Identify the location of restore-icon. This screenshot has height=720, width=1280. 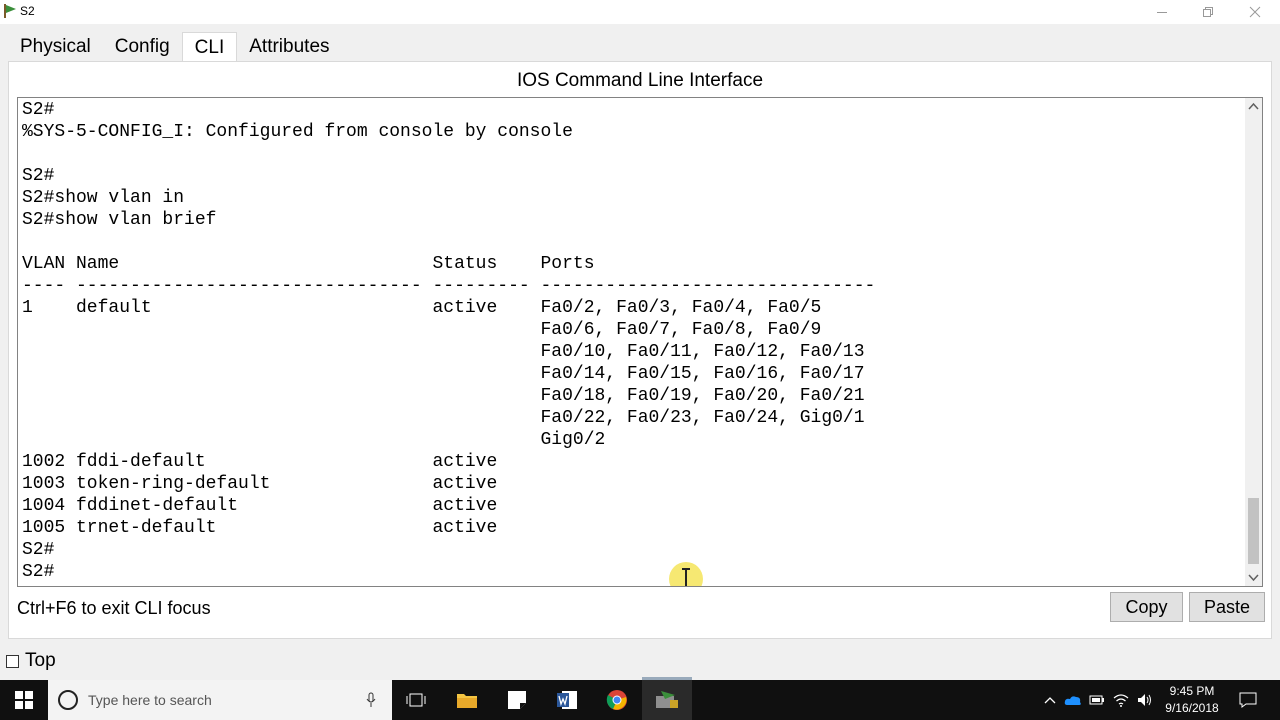
(1208, 12).